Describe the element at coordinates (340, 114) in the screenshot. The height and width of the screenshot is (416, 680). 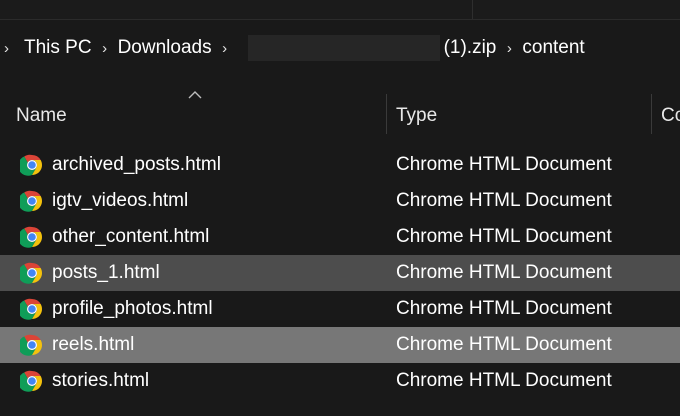
I see `column-header: Name Type Co` at that location.